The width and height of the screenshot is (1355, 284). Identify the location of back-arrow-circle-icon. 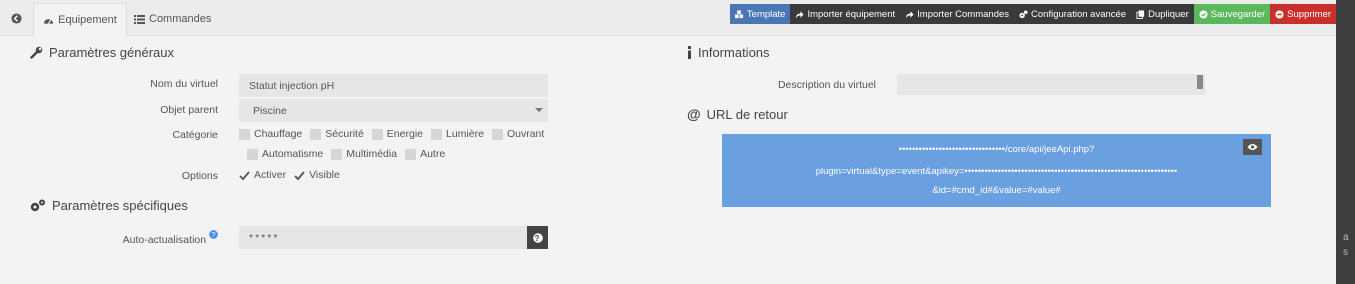
(16, 18).